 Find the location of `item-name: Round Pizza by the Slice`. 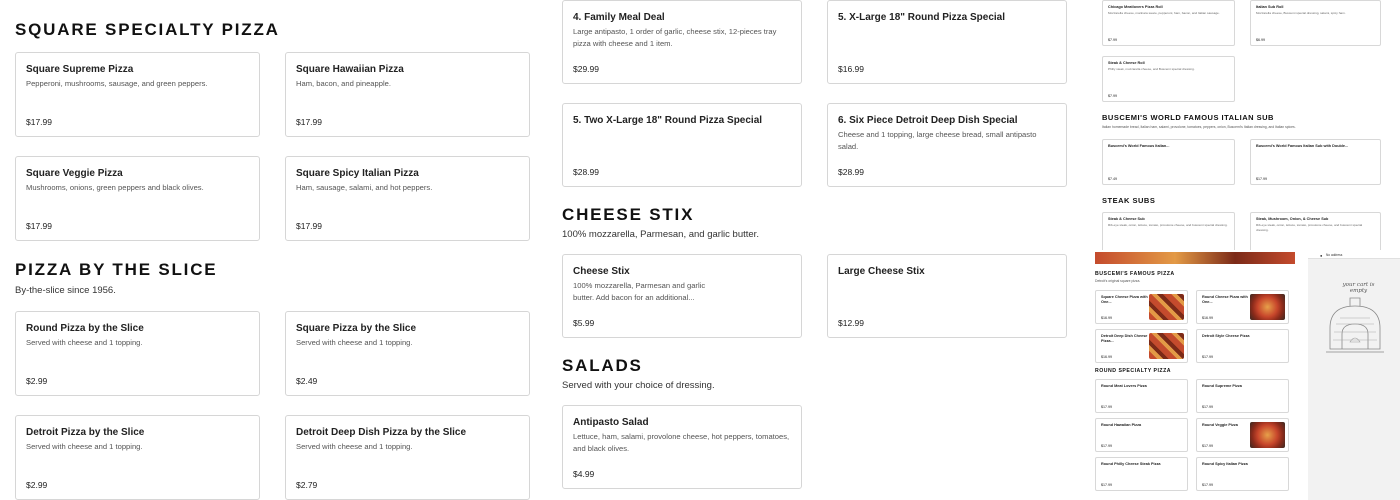

item-name: Round Pizza by the Slice is located at coordinates (85, 328).